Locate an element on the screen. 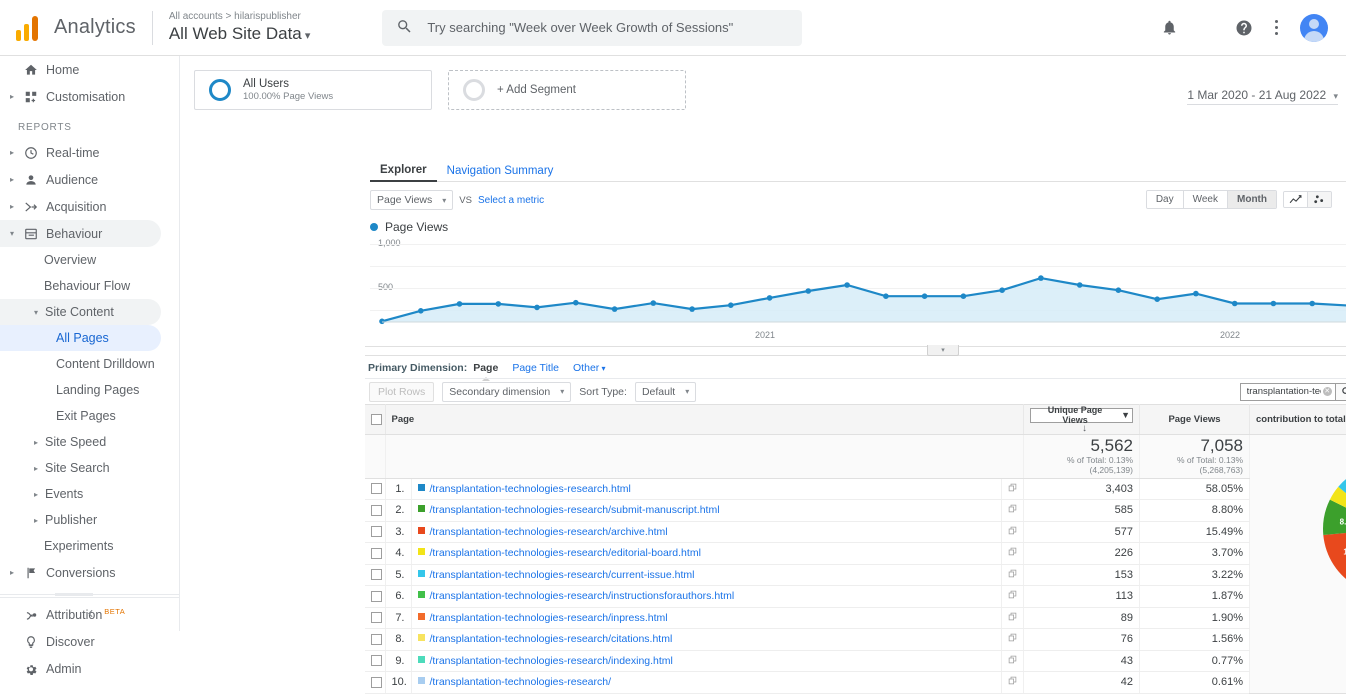 The height and width of the screenshot is (694, 1346). sidebar-item-customisation: ▸ Customisation is located at coordinates (89, 96).